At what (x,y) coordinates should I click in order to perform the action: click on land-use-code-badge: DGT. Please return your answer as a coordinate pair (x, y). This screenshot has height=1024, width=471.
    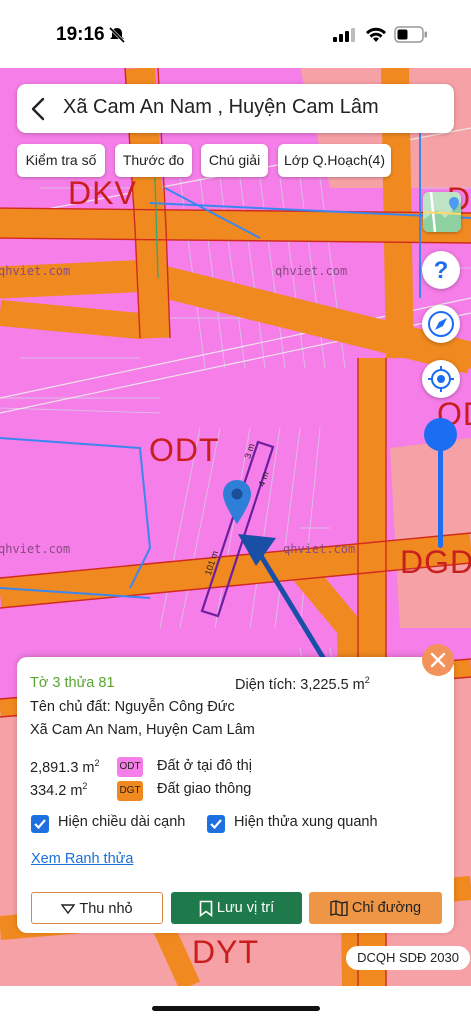
    Looking at the image, I should click on (130, 791).